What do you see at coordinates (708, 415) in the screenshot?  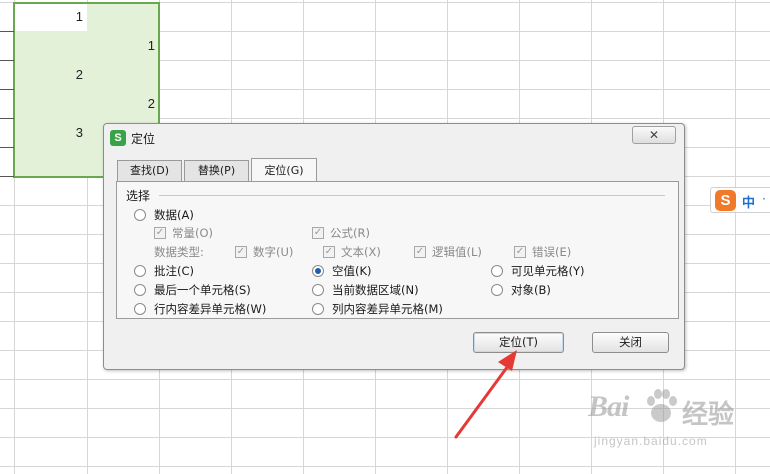 I see `watermark-cn-text: 经验` at bounding box center [708, 415].